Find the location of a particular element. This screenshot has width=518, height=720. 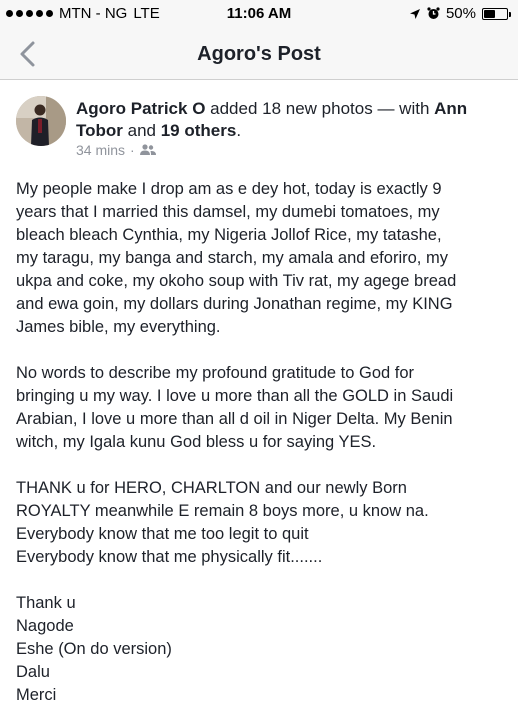

battery-percent: 50% is located at coordinates (460, 13).